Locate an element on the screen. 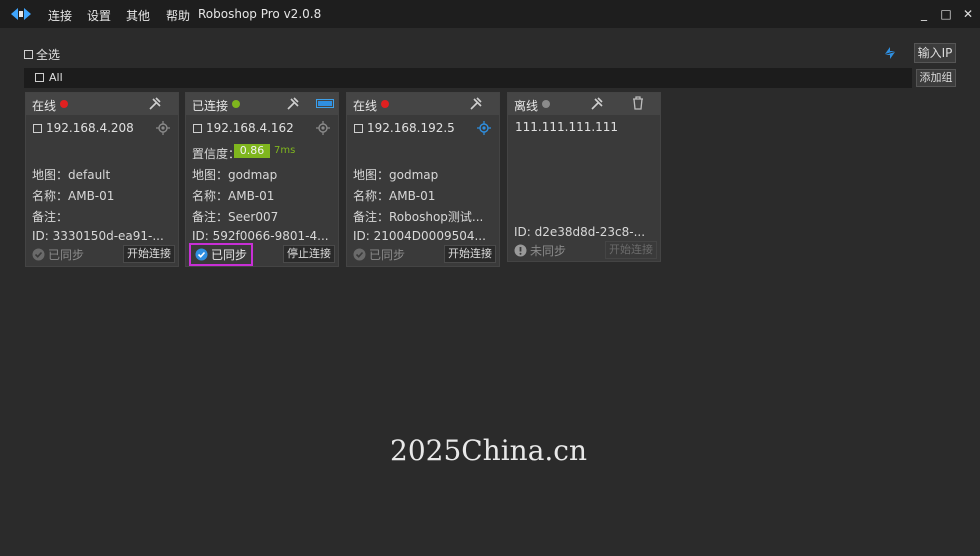 The height and width of the screenshot is (556, 980). close-button: ✕ is located at coordinates (968, 14).